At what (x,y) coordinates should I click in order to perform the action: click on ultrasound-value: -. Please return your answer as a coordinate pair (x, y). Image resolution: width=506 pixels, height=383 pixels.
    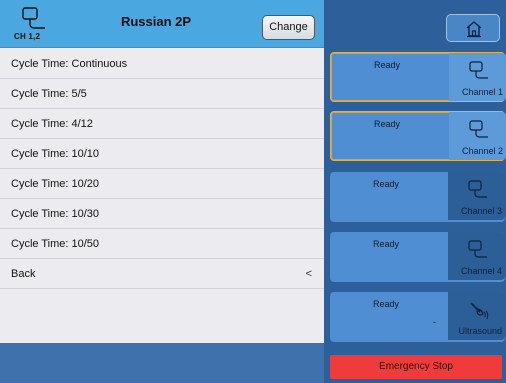
    Looking at the image, I should click on (434, 322).